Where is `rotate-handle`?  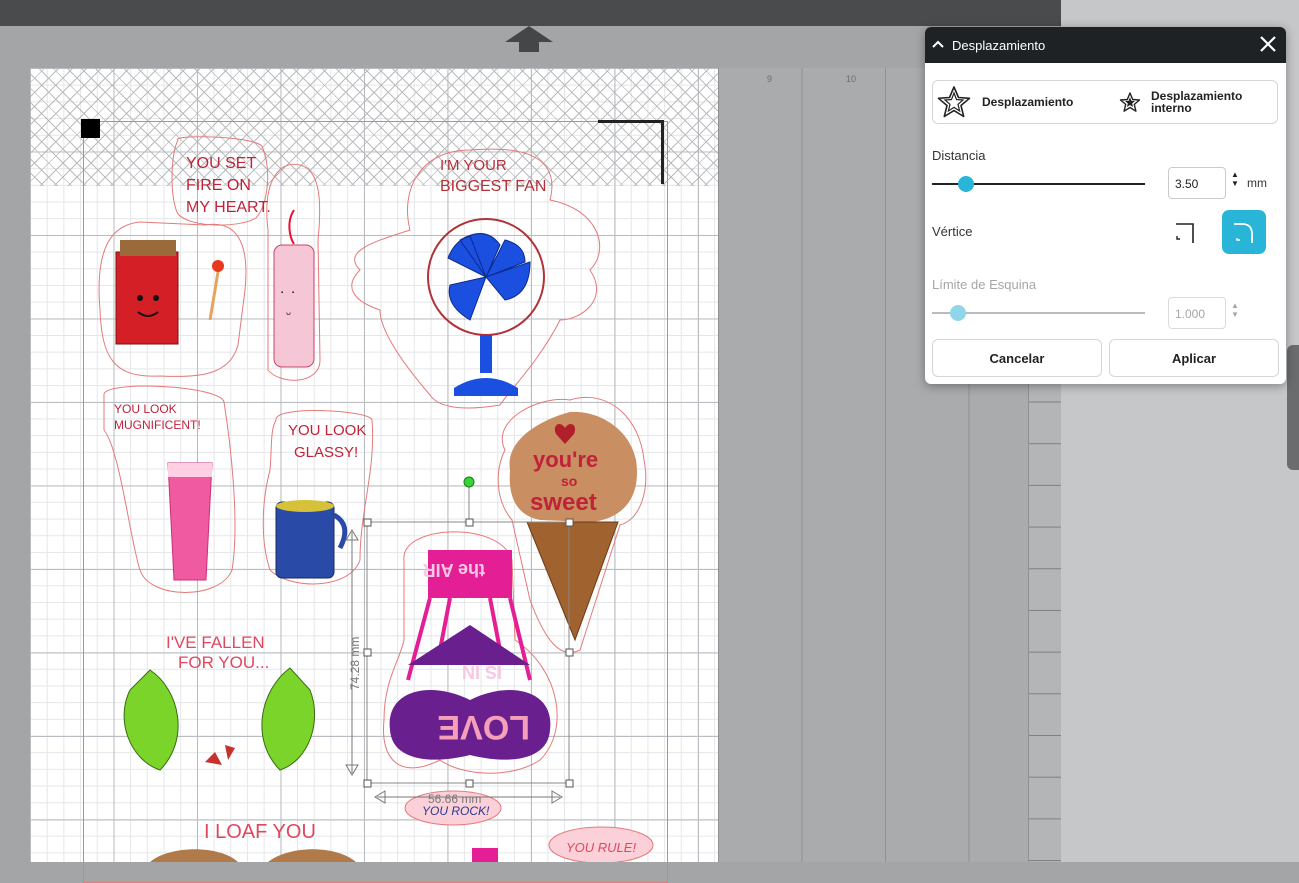 rotate-handle is located at coordinates (469, 482).